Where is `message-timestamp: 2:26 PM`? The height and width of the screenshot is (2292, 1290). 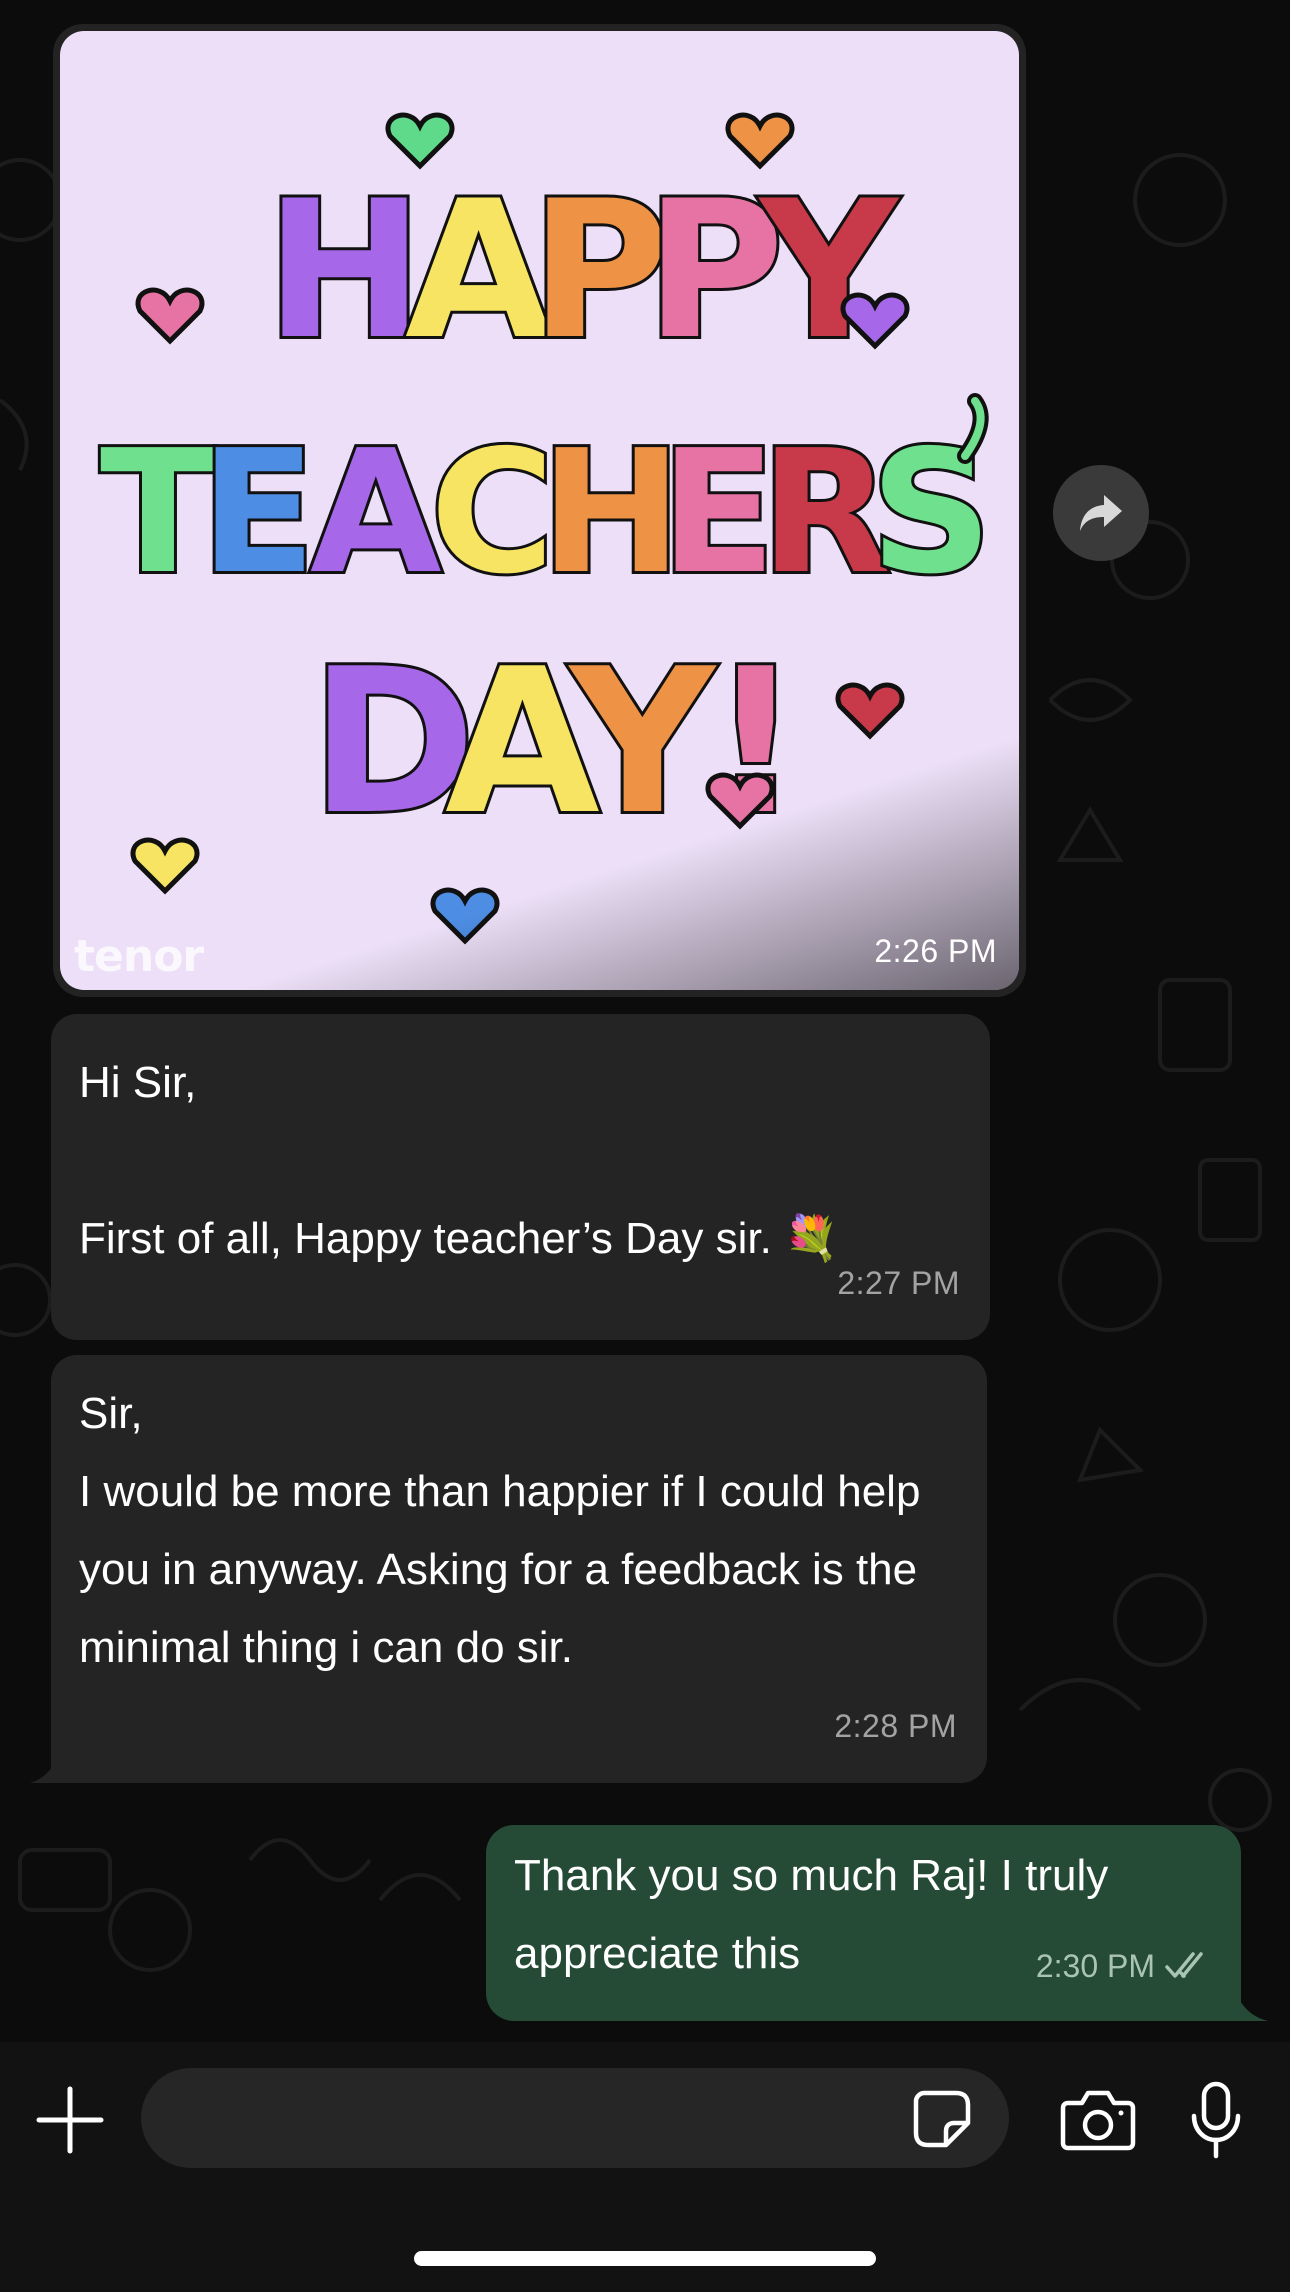 message-timestamp: 2:26 PM is located at coordinates (935, 951).